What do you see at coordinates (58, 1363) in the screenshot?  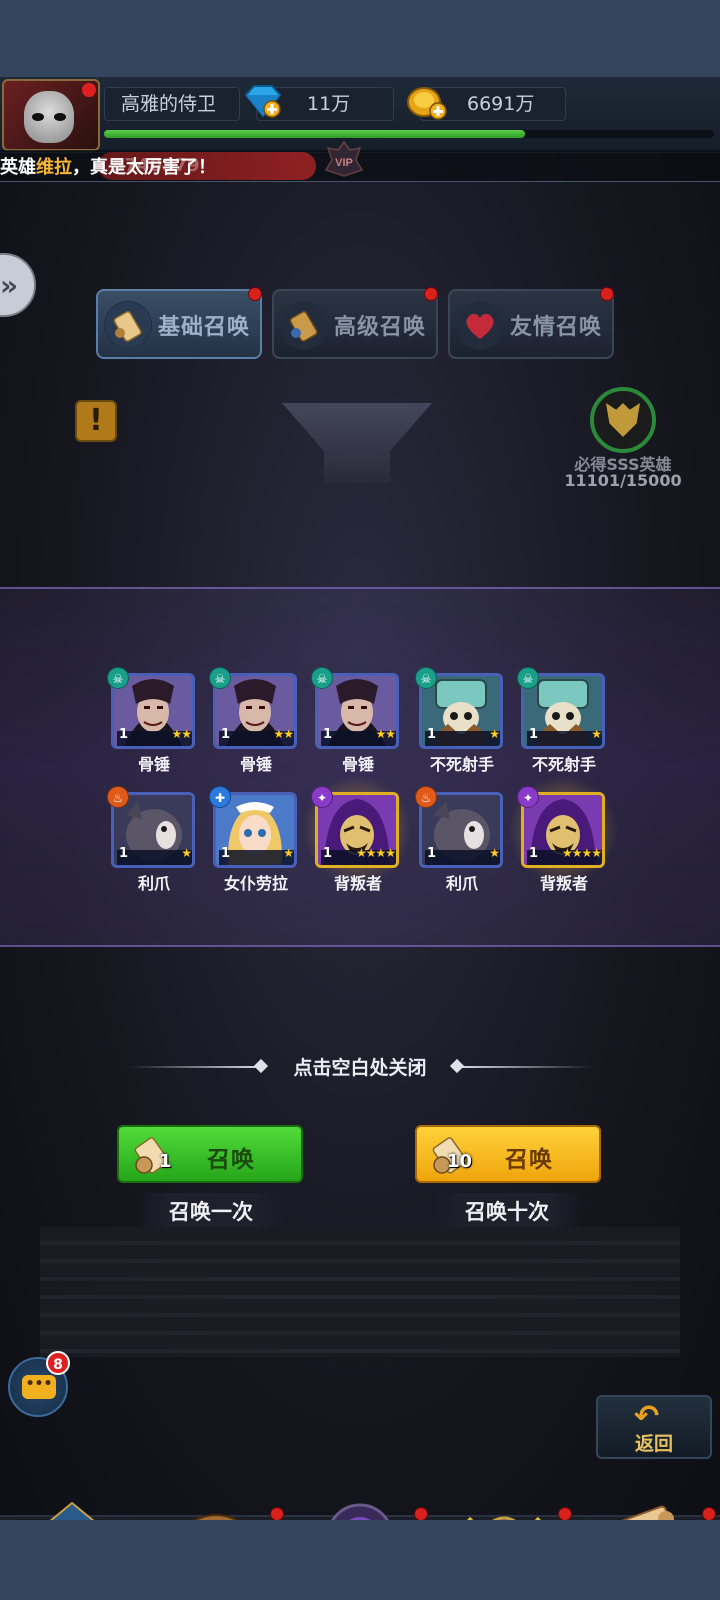 I see `chat-unread-badge: 8` at bounding box center [58, 1363].